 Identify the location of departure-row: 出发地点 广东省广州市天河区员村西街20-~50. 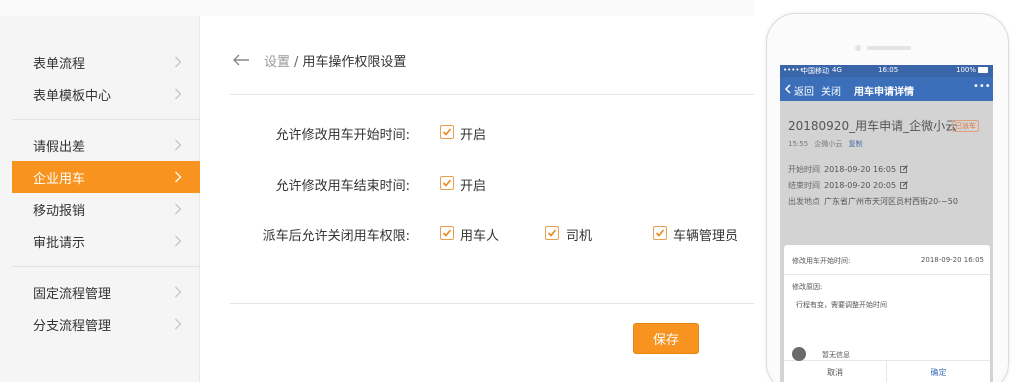
(873, 201).